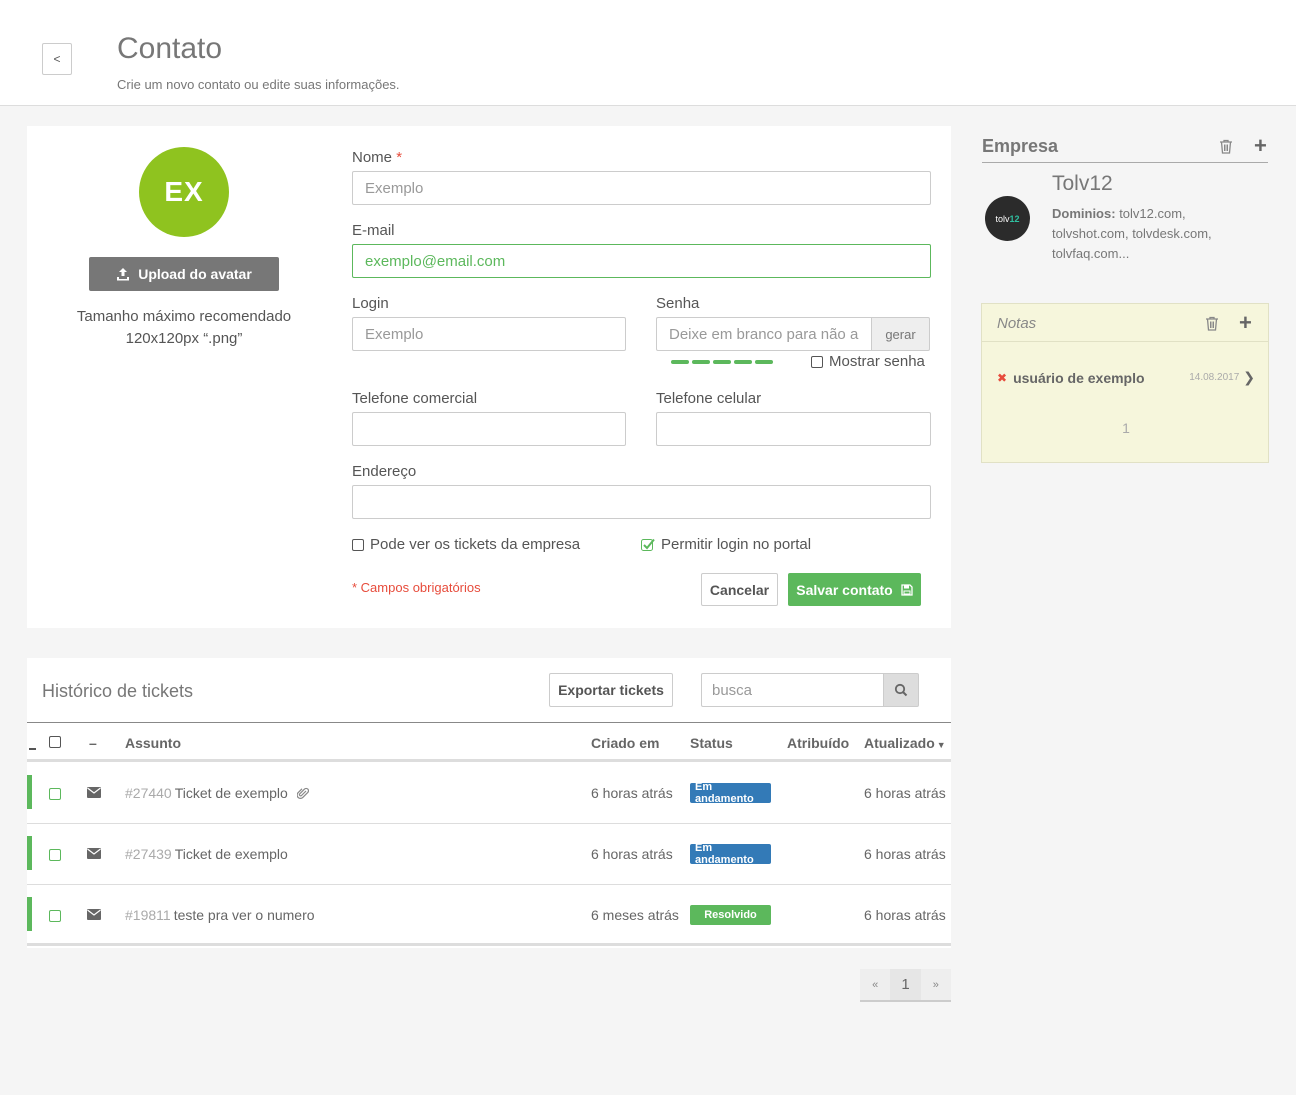 The width and height of the screenshot is (1296, 1095). What do you see at coordinates (792, 690) in the screenshot?
I see `ticket-search-input` at bounding box center [792, 690].